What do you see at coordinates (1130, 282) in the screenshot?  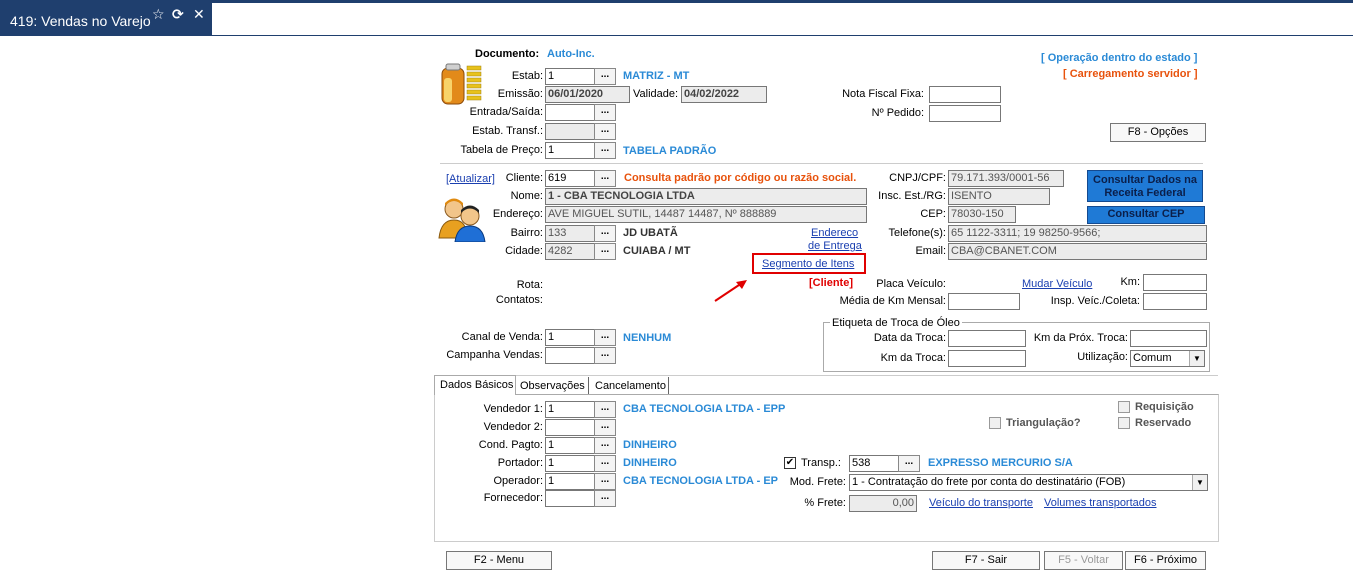 I see `km-label: Km:` at bounding box center [1130, 282].